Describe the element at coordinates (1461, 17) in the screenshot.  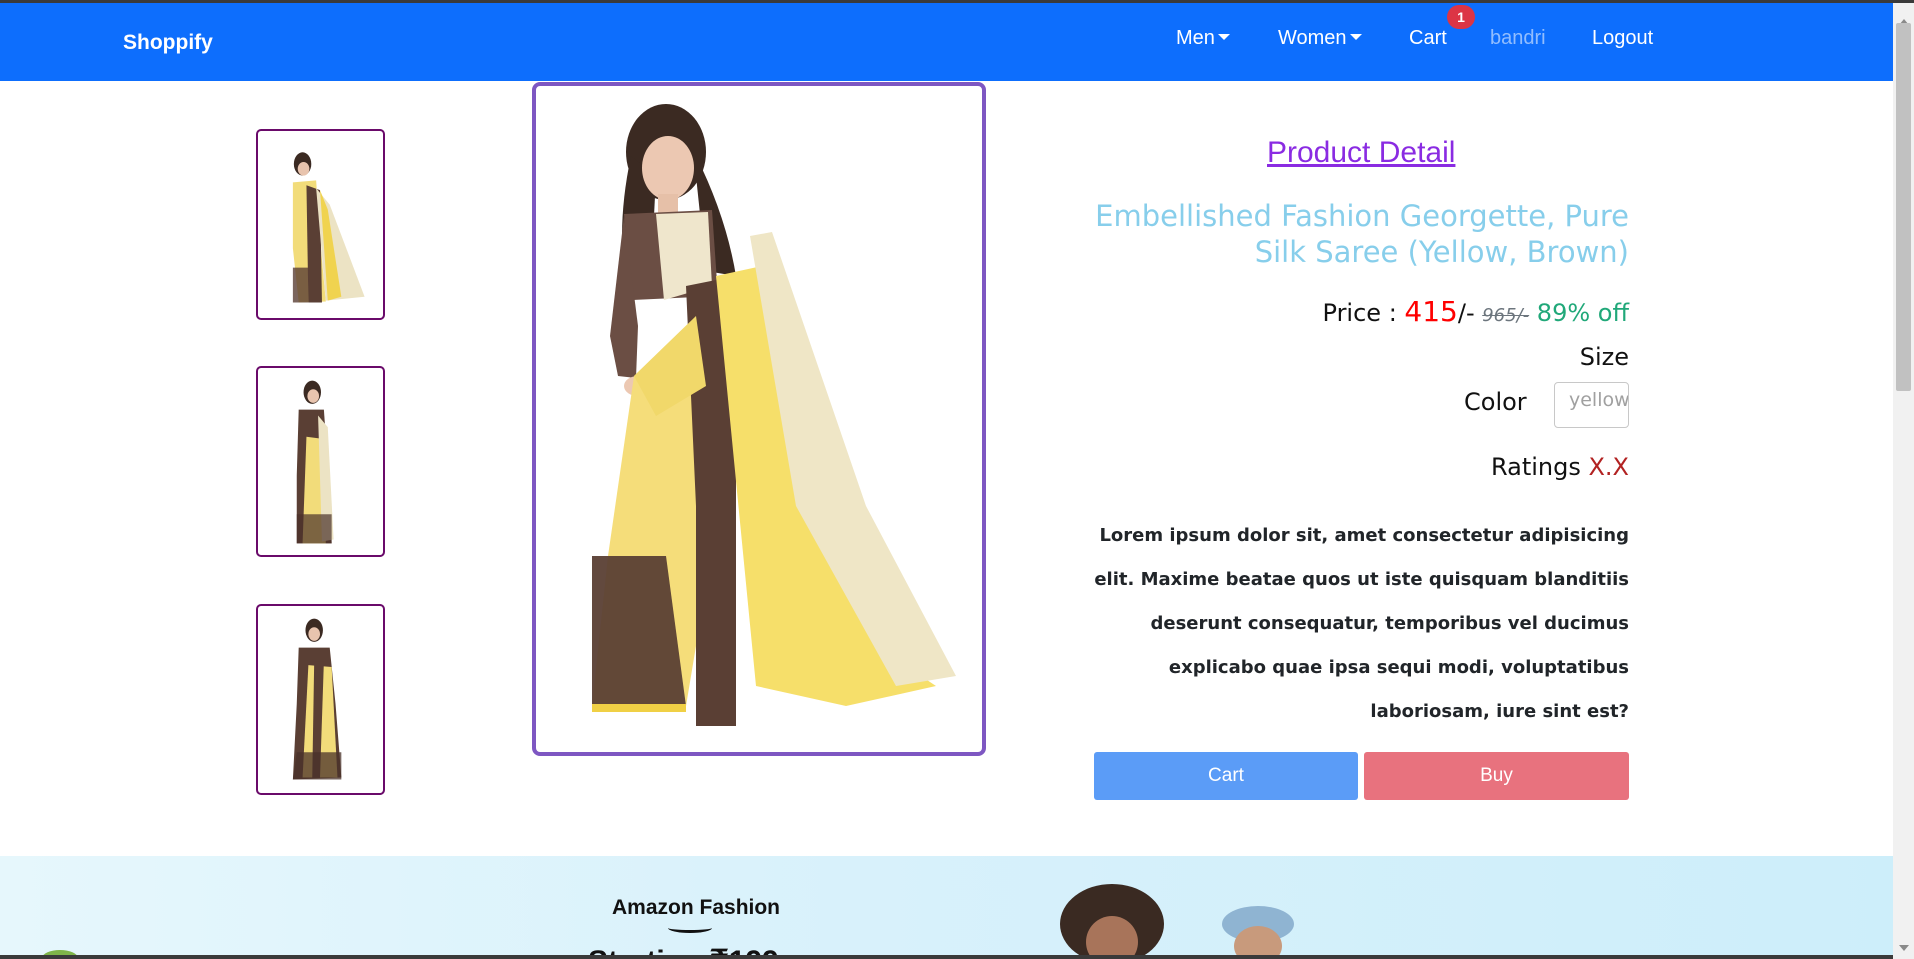
I see `cart-count-badge: 1` at that location.